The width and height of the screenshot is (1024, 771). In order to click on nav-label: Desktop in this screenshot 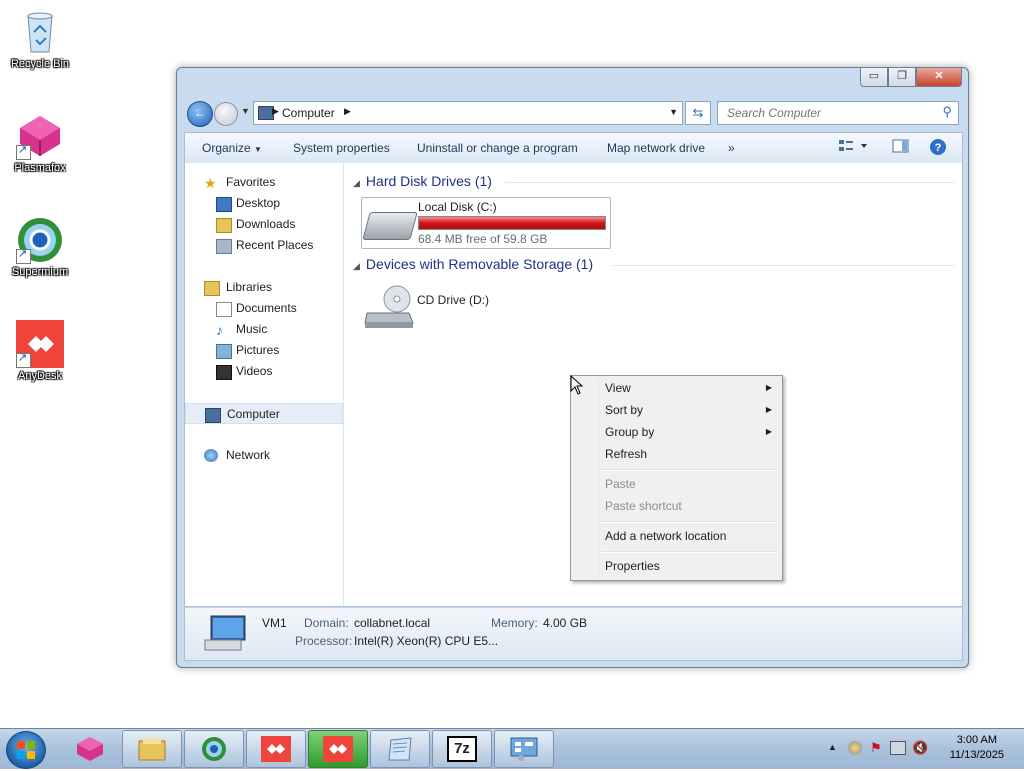, I will do `click(258, 203)`.